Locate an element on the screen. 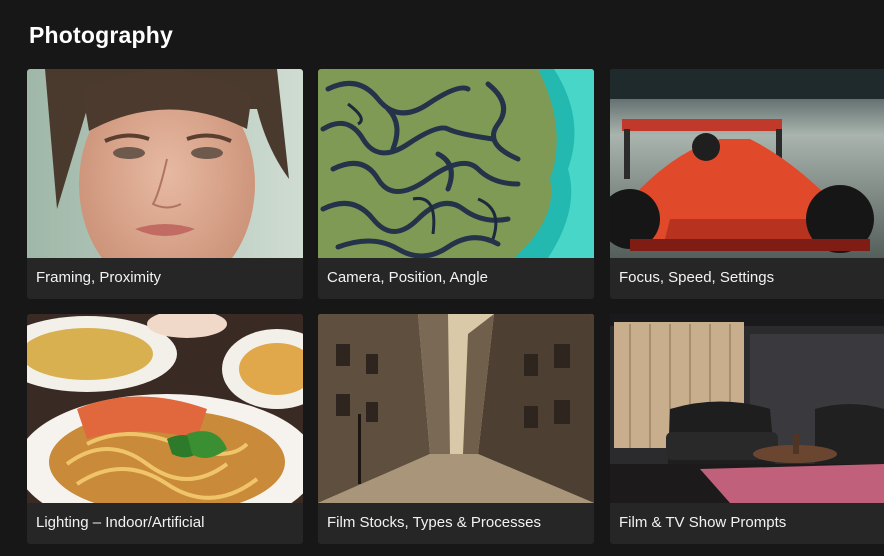 The height and width of the screenshot is (556, 884). category-card-lighting-indoor-artificial: Lighting – Indoor/Artificial is located at coordinates (165, 429).